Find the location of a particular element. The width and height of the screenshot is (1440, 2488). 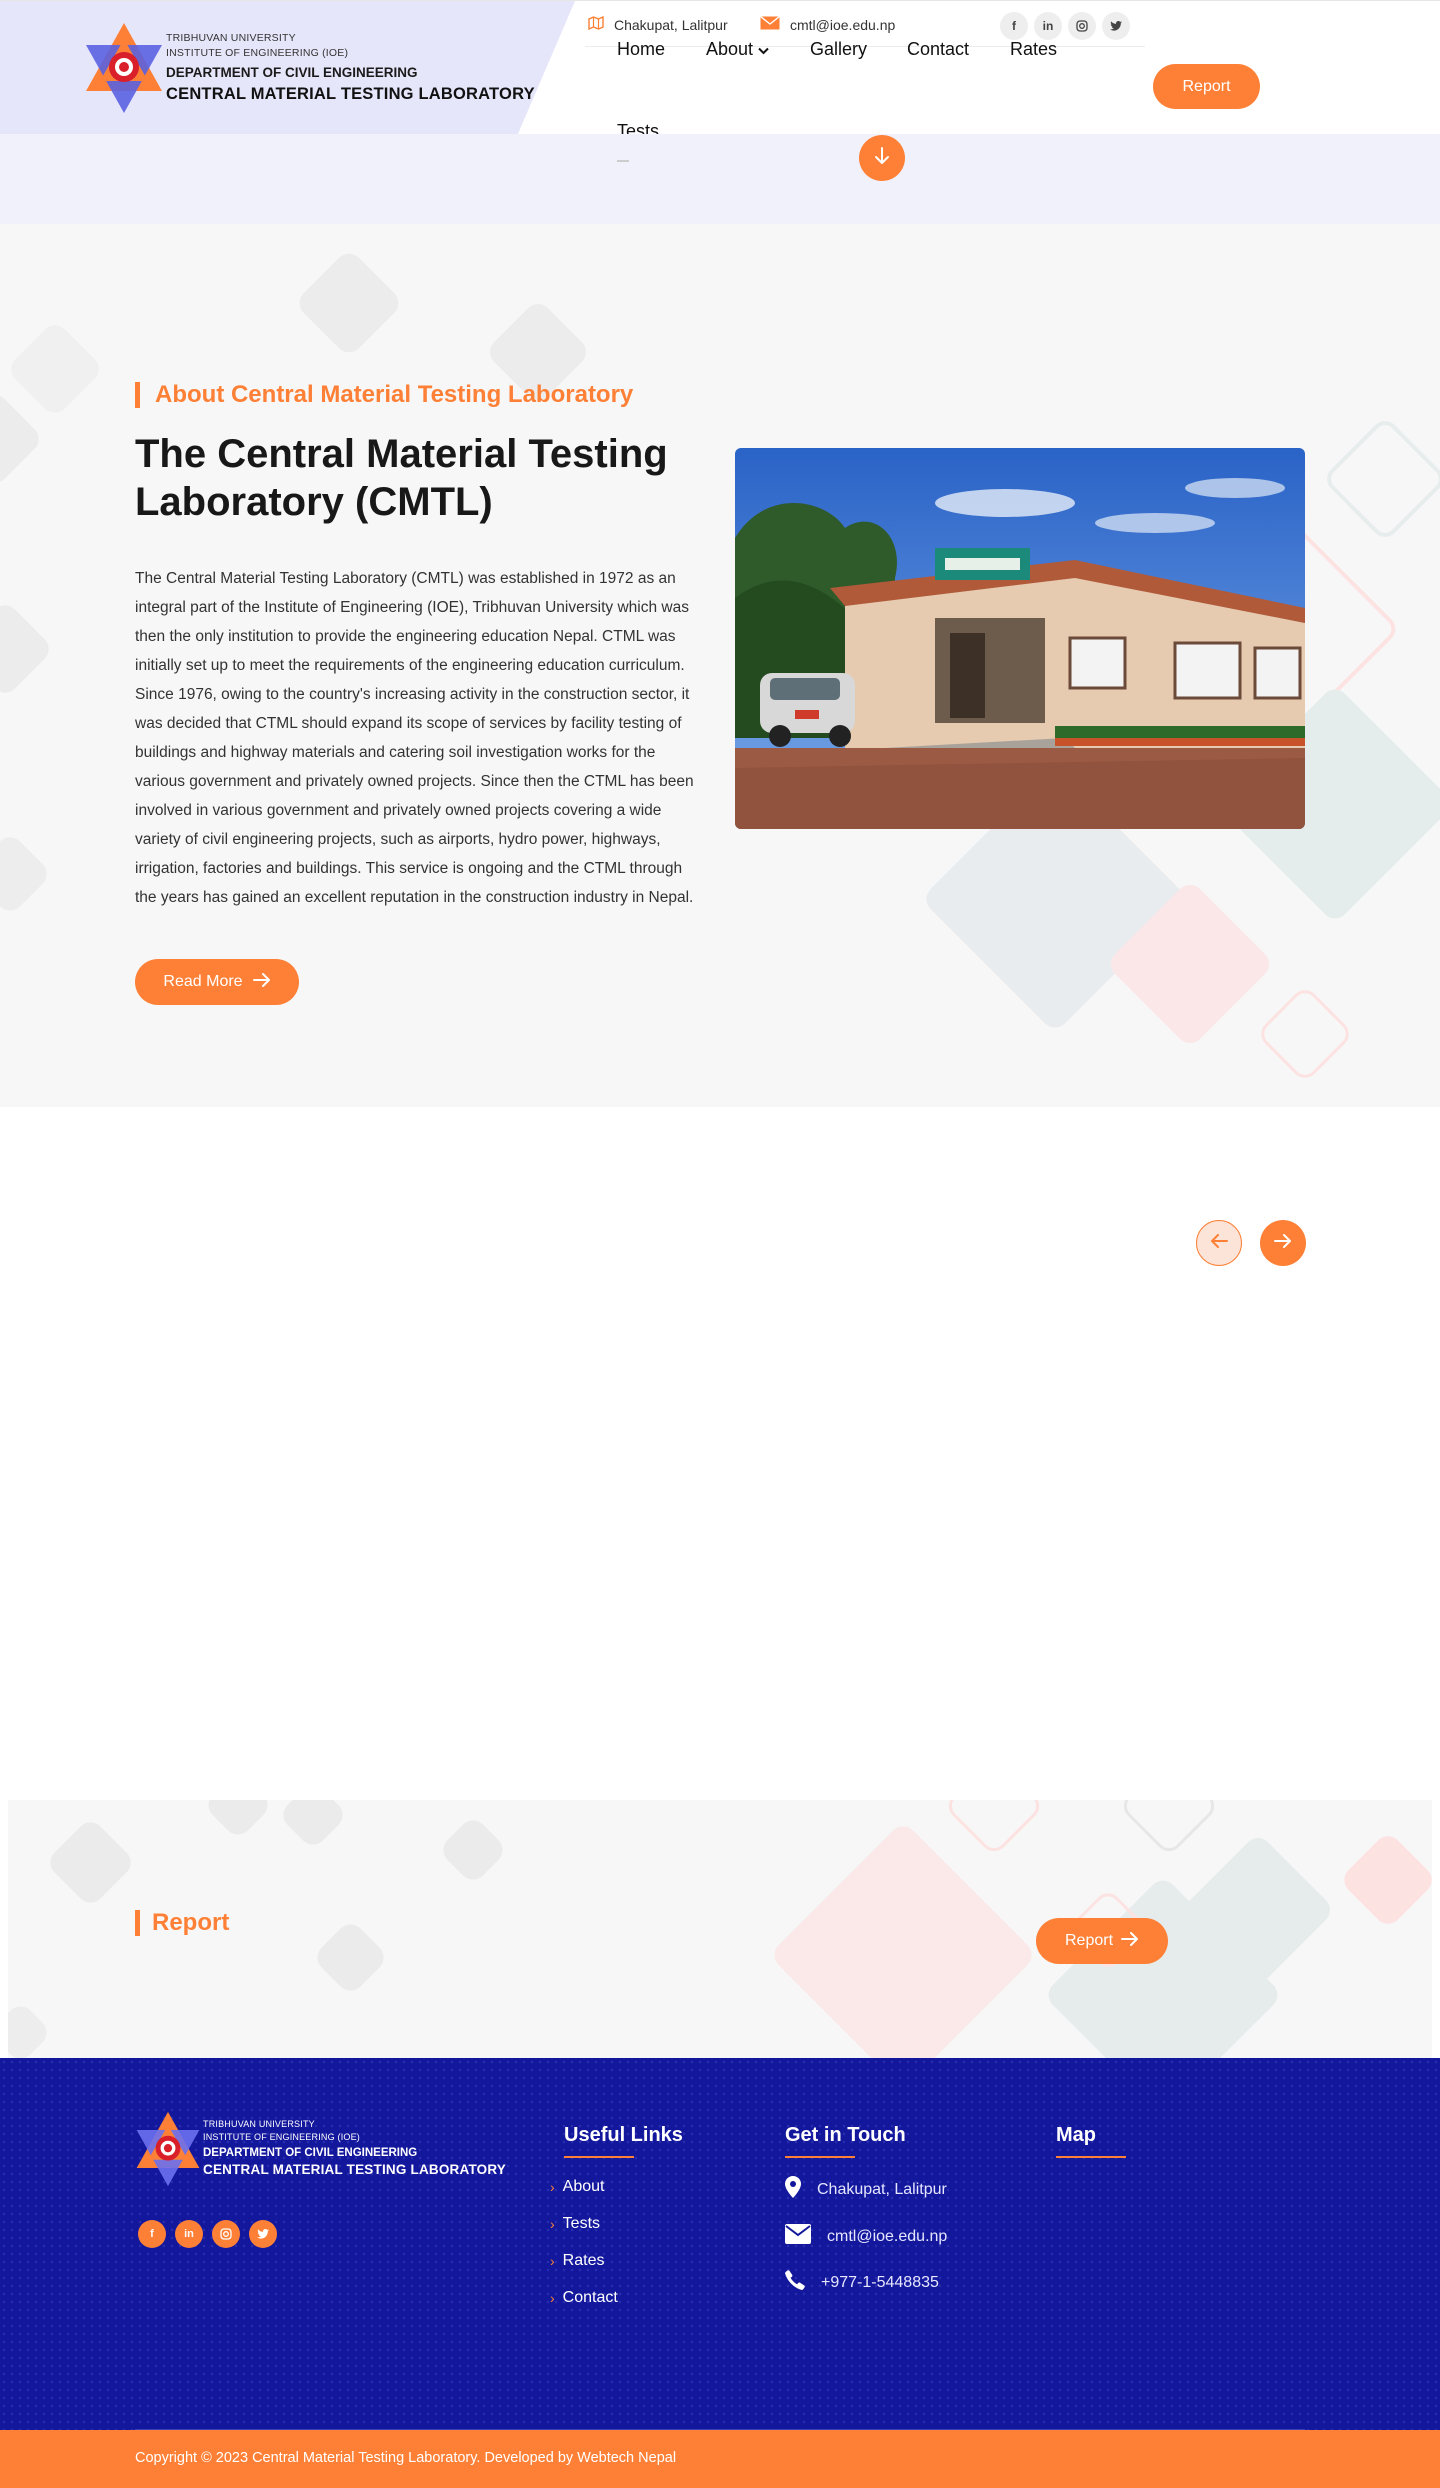

brand-department: DEPARTMENT OF CIVIL ENGINEERING is located at coordinates (292, 72).